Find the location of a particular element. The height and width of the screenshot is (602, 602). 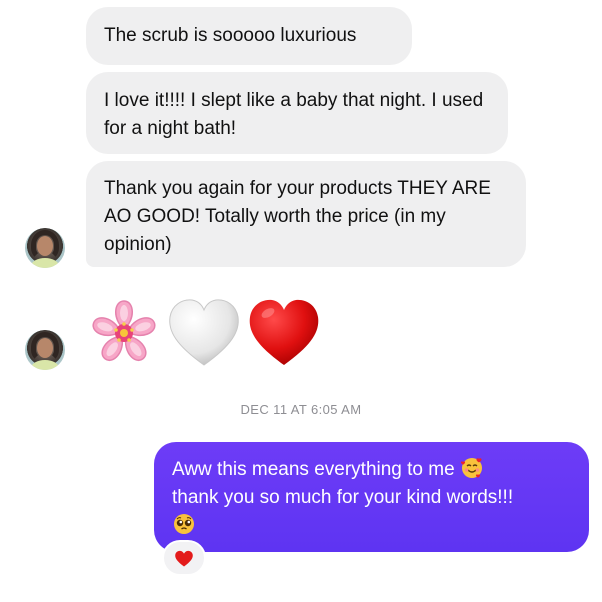

white-heart-icon is located at coordinates (204, 332).